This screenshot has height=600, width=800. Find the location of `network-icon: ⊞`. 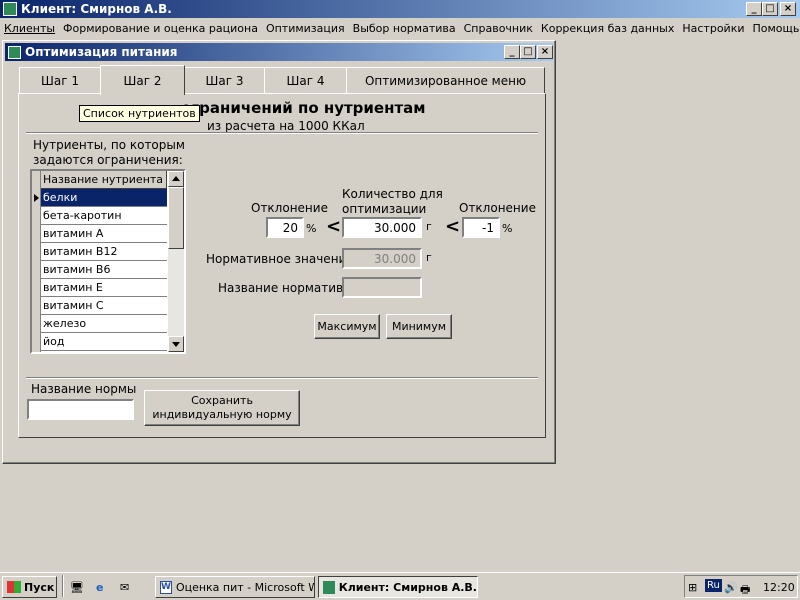

network-icon: ⊞ is located at coordinates (692, 587).